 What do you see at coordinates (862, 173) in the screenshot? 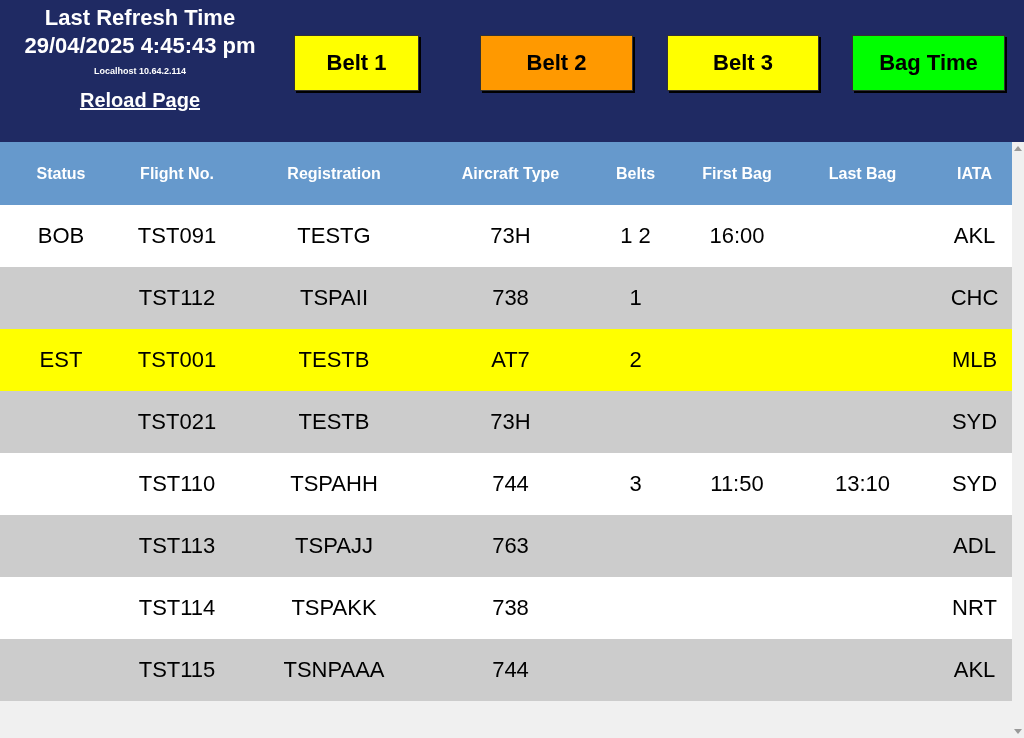
I see `column-header: Last Bag` at bounding box center [862, 173].